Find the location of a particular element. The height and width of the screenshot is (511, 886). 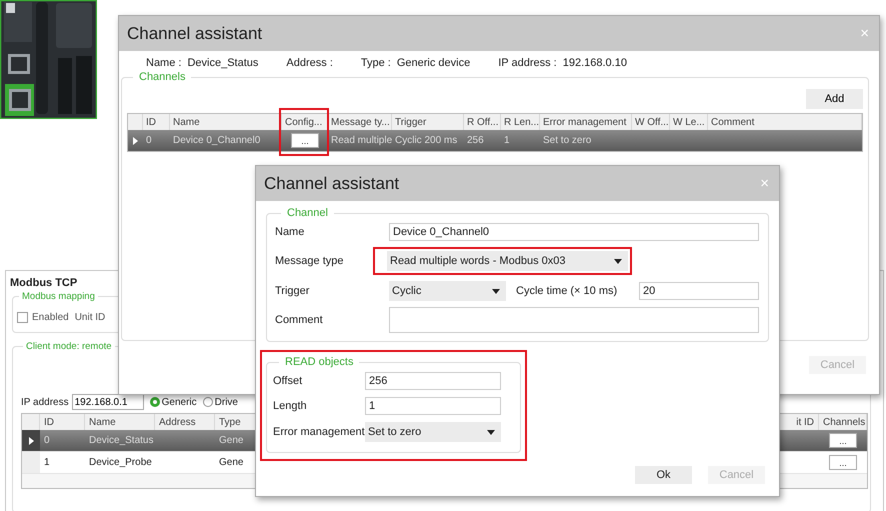

field-label: Message type is located at coordinates (309, 261).